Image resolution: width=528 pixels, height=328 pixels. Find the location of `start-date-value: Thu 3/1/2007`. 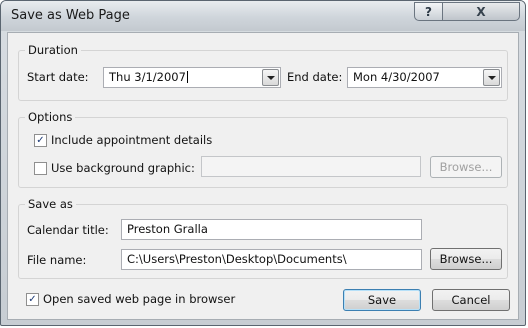

start-date-value: Thu 3/1/2007 is located at coordinates (147, 77).